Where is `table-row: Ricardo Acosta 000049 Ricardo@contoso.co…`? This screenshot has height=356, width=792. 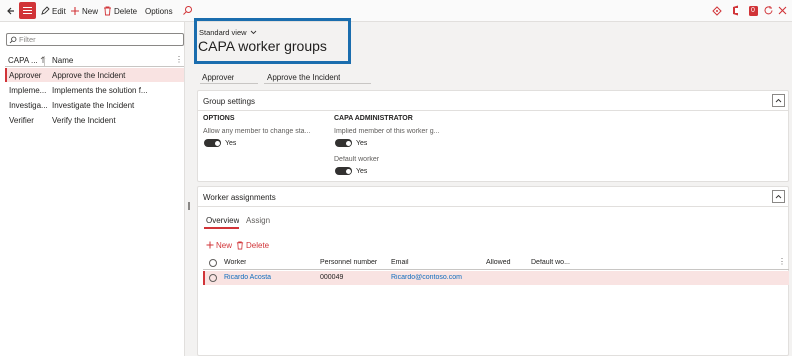
table-row: Ricardo Acosta 000049 Ricardo@contoso.co… is located at coordinates (496, 278).